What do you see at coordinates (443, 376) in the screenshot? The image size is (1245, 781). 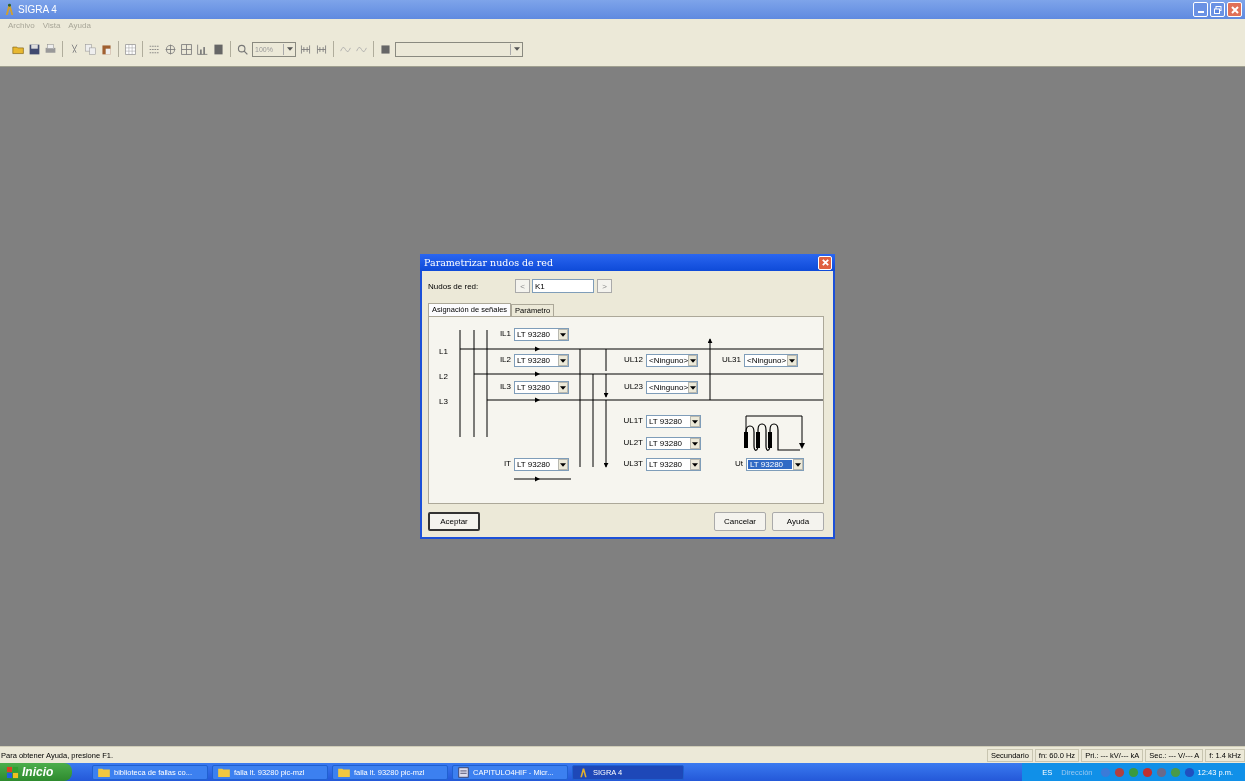 I see `line-label: L2` at bounding box center [443, 376].